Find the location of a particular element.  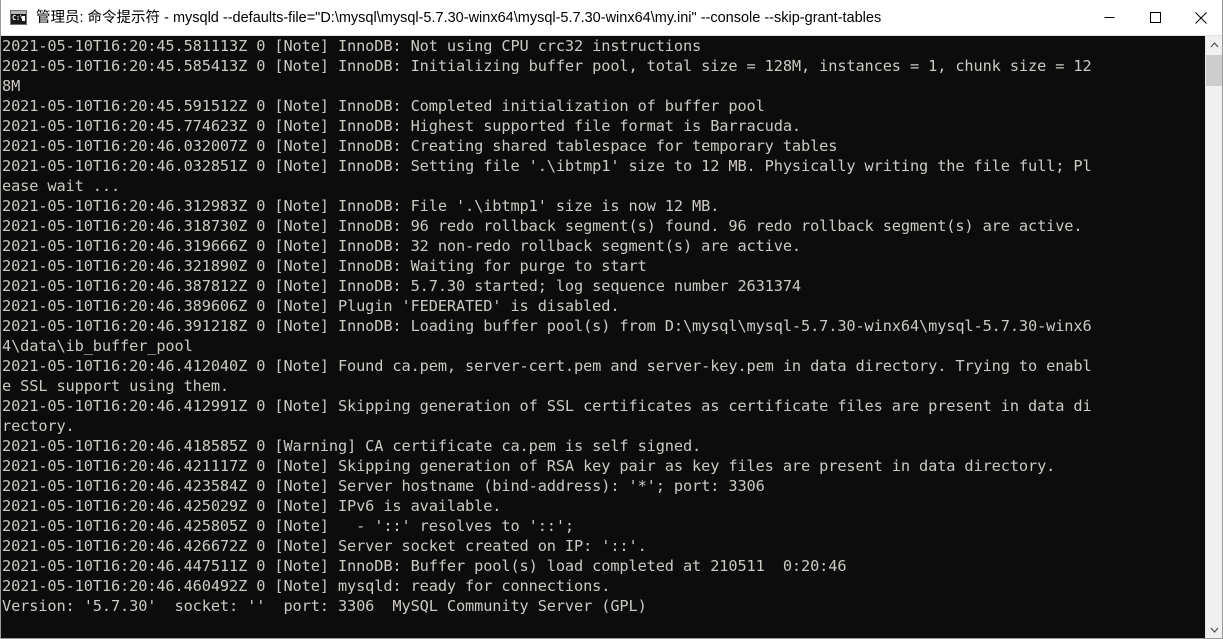

vertical-scrollbar is located at coordinates (1213, 337).